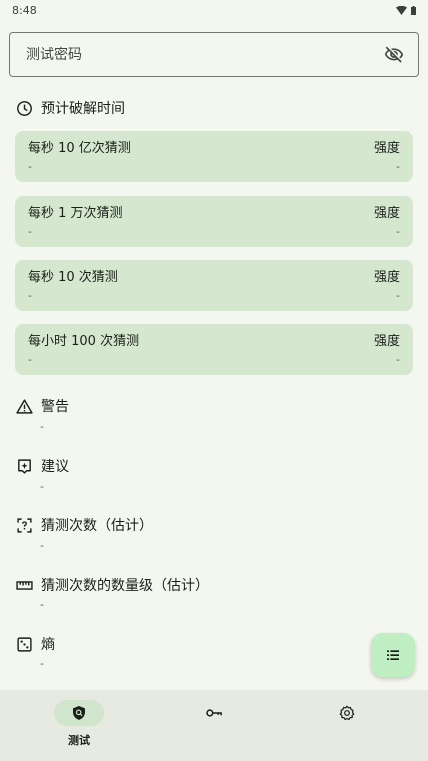 This screenshot has height=761, width=428. I want to click on nav-item-test: 测试, so click(79, 724).